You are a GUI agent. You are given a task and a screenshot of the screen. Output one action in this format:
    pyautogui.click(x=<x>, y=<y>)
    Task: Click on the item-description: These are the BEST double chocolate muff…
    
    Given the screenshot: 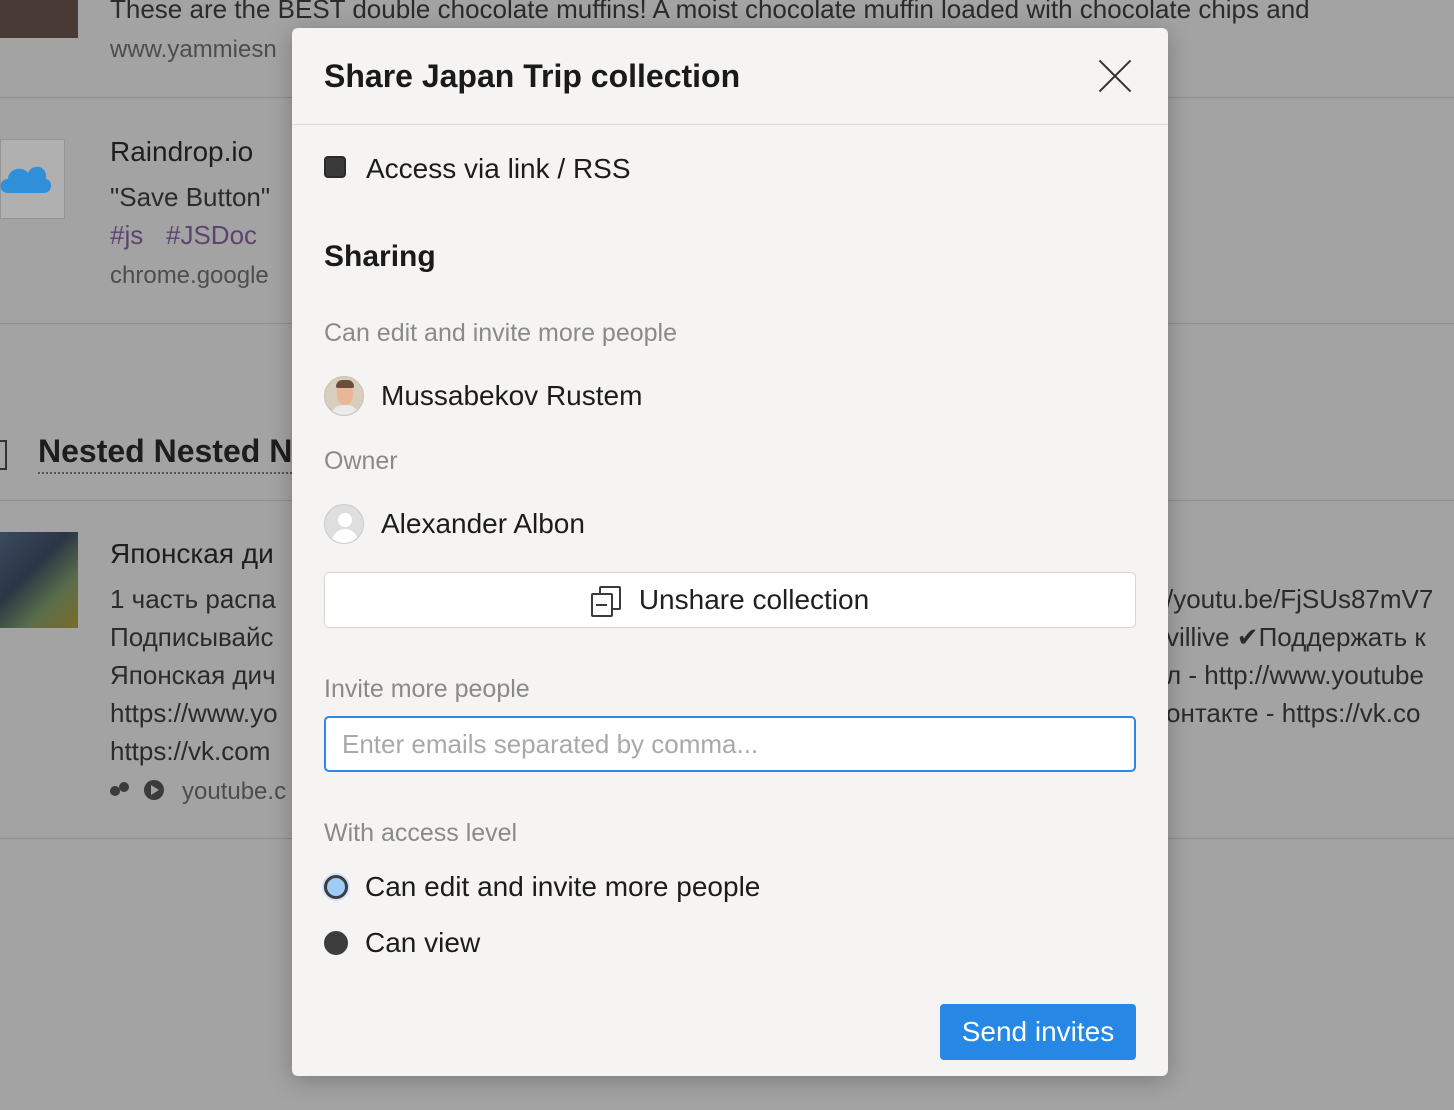 What is the action you would take?
    pyautogui.click(x=710, y=12)
    